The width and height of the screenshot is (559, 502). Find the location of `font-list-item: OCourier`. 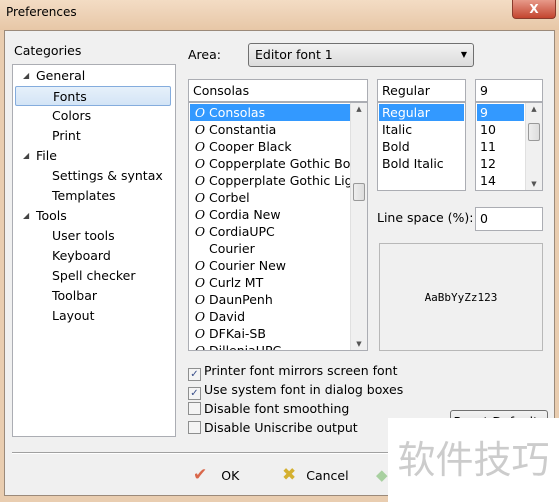

font-list-item: OCourier is located at coordinates (270, 248).